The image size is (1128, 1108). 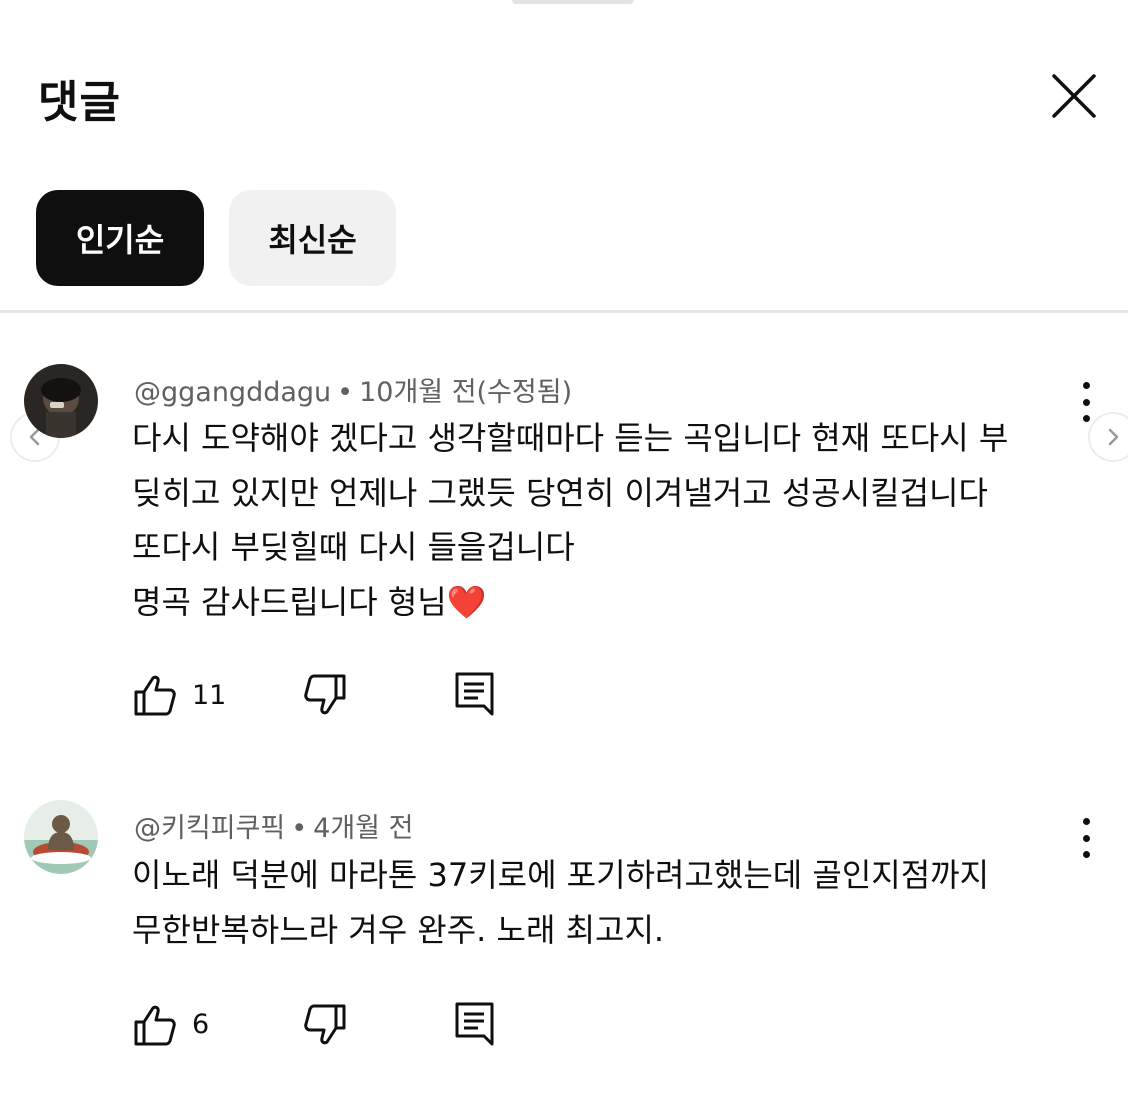 I want to click on like-count: 6, so click(x=201, y=1024).